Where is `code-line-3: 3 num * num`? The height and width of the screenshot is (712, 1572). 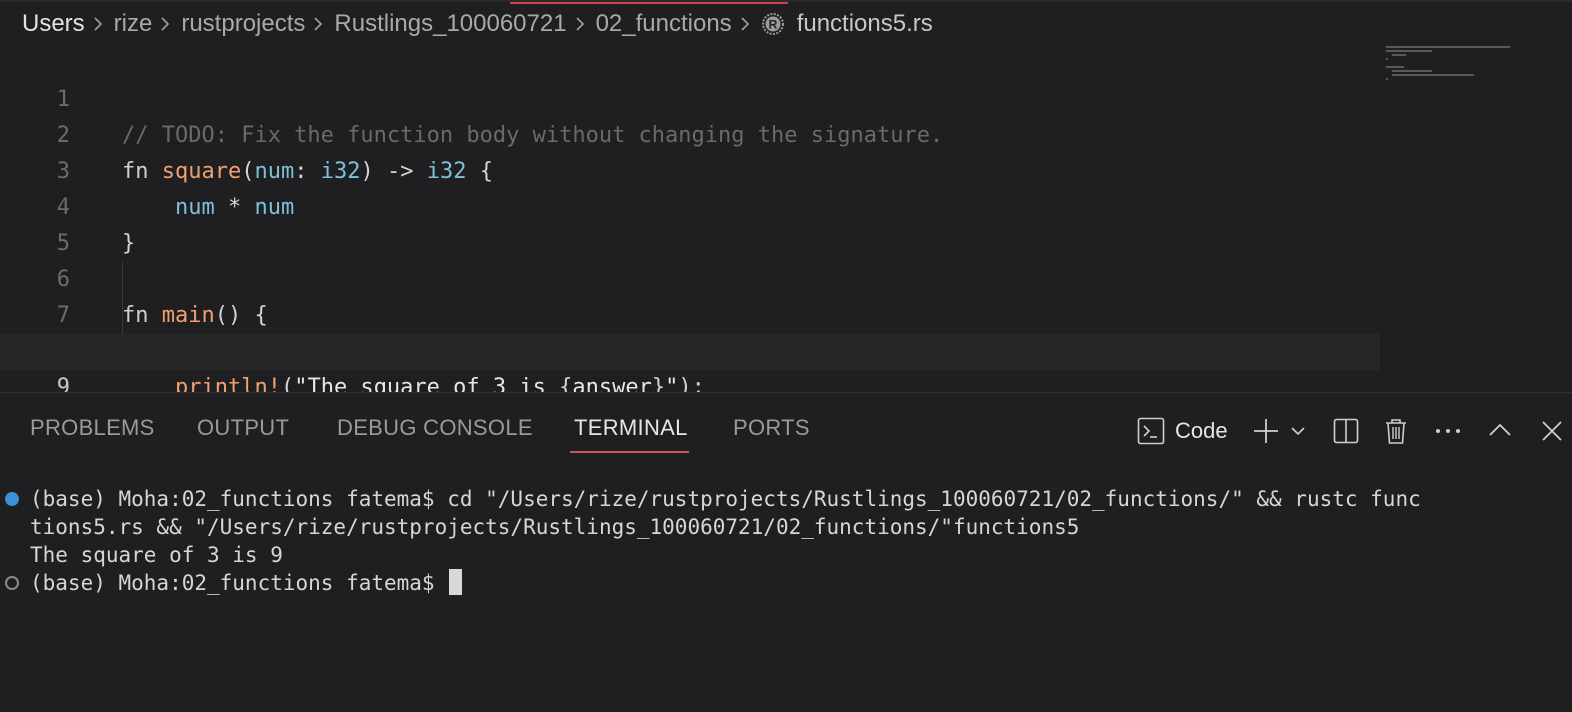
code-line-3: 3 num * num is located at coordinates (690, 169).